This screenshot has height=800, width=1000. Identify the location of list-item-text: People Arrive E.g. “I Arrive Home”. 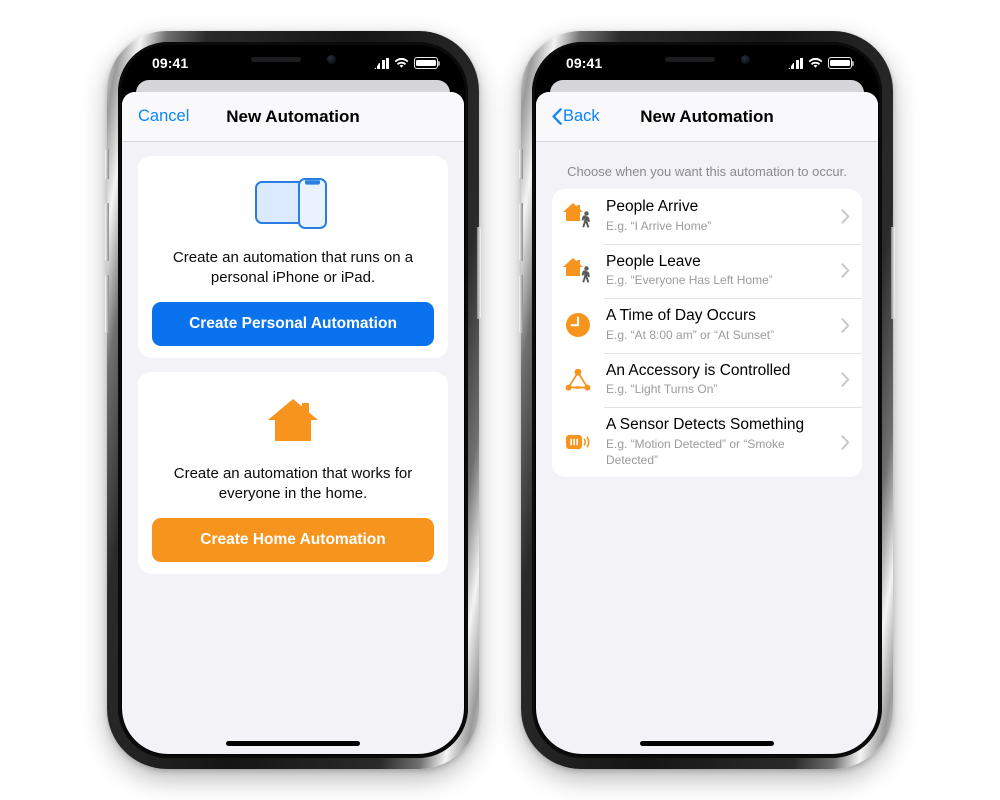
(717, 216).